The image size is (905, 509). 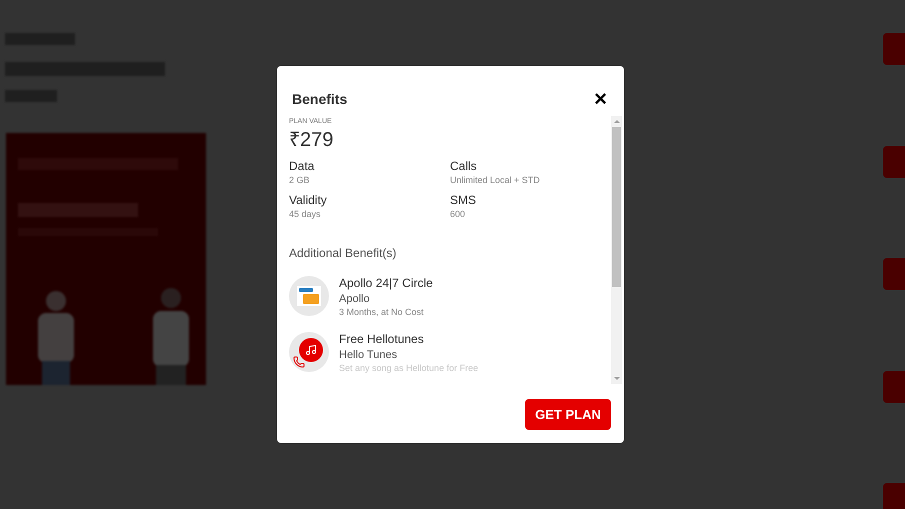 What do you see at coordinates (299, 362) in the screenshot?
I see `phone-icon` at bounding box center [299, 362].